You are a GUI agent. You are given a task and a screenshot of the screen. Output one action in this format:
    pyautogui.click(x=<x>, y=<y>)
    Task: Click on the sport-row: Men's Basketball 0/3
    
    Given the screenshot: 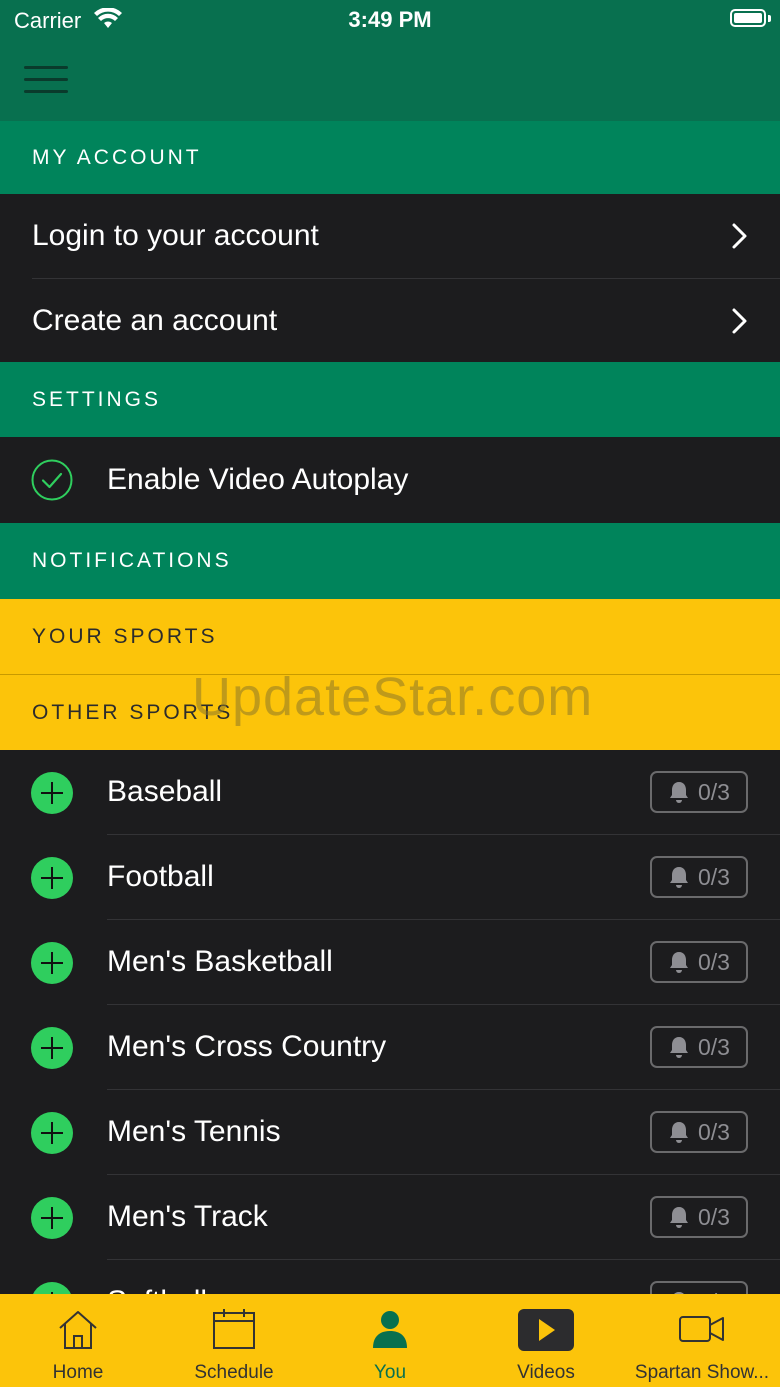 What is the action you would take?
    pyautogui.click(x=390, y=962)
    